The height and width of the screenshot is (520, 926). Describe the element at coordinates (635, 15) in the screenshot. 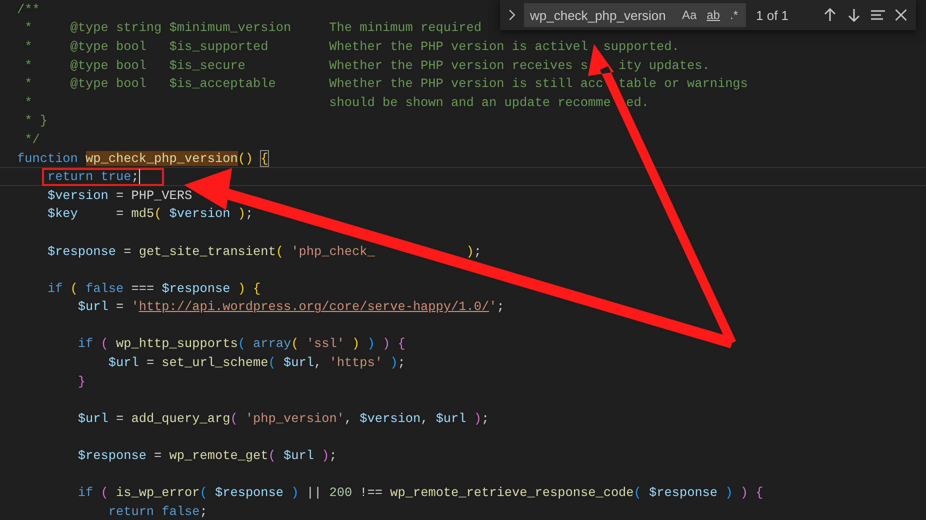

I see `find-input-field: wp_check_php_version Aa ab .*` at that location.